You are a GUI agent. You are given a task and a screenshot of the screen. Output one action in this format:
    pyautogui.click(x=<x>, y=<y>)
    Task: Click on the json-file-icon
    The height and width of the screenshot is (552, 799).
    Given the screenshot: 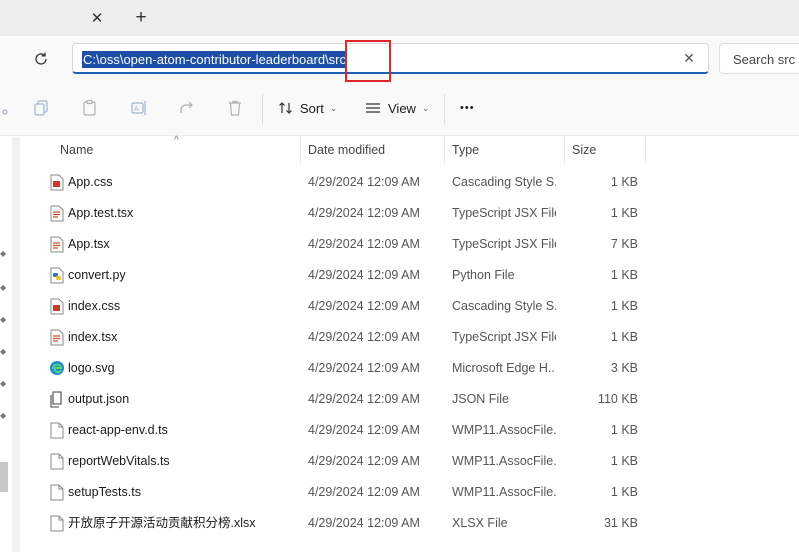 What is the action you would take?
    pyautogui.click(x=56, y=399)
    